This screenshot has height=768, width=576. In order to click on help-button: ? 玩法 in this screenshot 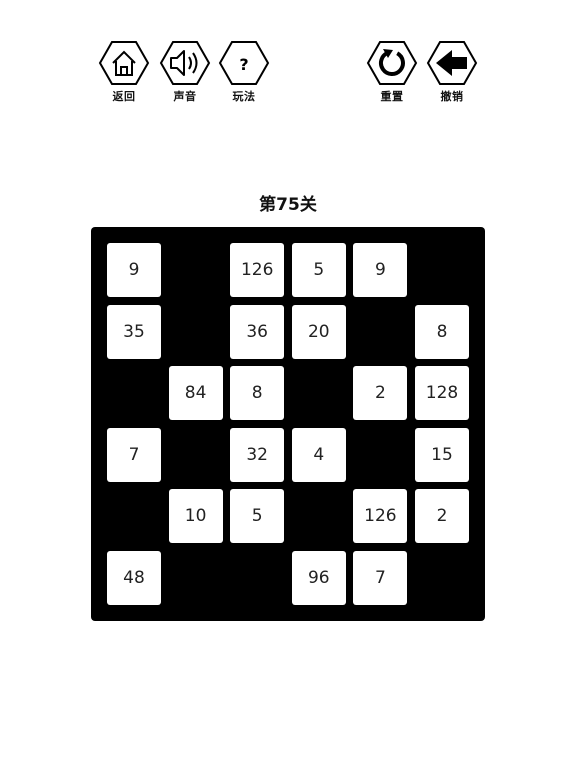, I will do `click(244, 72)`.